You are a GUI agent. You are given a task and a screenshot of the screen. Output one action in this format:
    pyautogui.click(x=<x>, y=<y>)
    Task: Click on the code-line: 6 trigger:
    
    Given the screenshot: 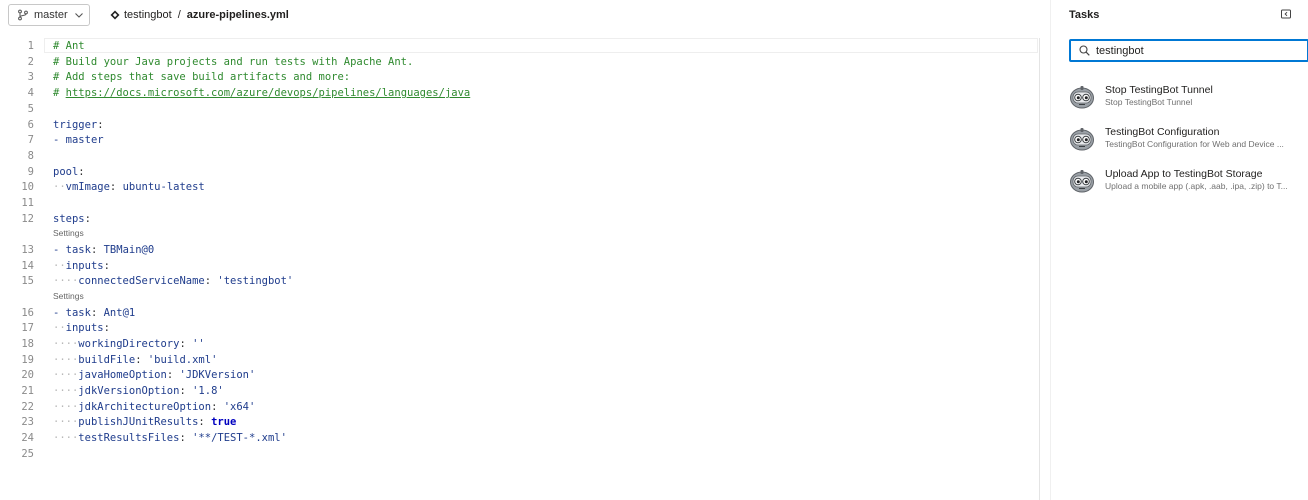 What is the action you would take?
    pyautogui.click(x=520, y=125)
    